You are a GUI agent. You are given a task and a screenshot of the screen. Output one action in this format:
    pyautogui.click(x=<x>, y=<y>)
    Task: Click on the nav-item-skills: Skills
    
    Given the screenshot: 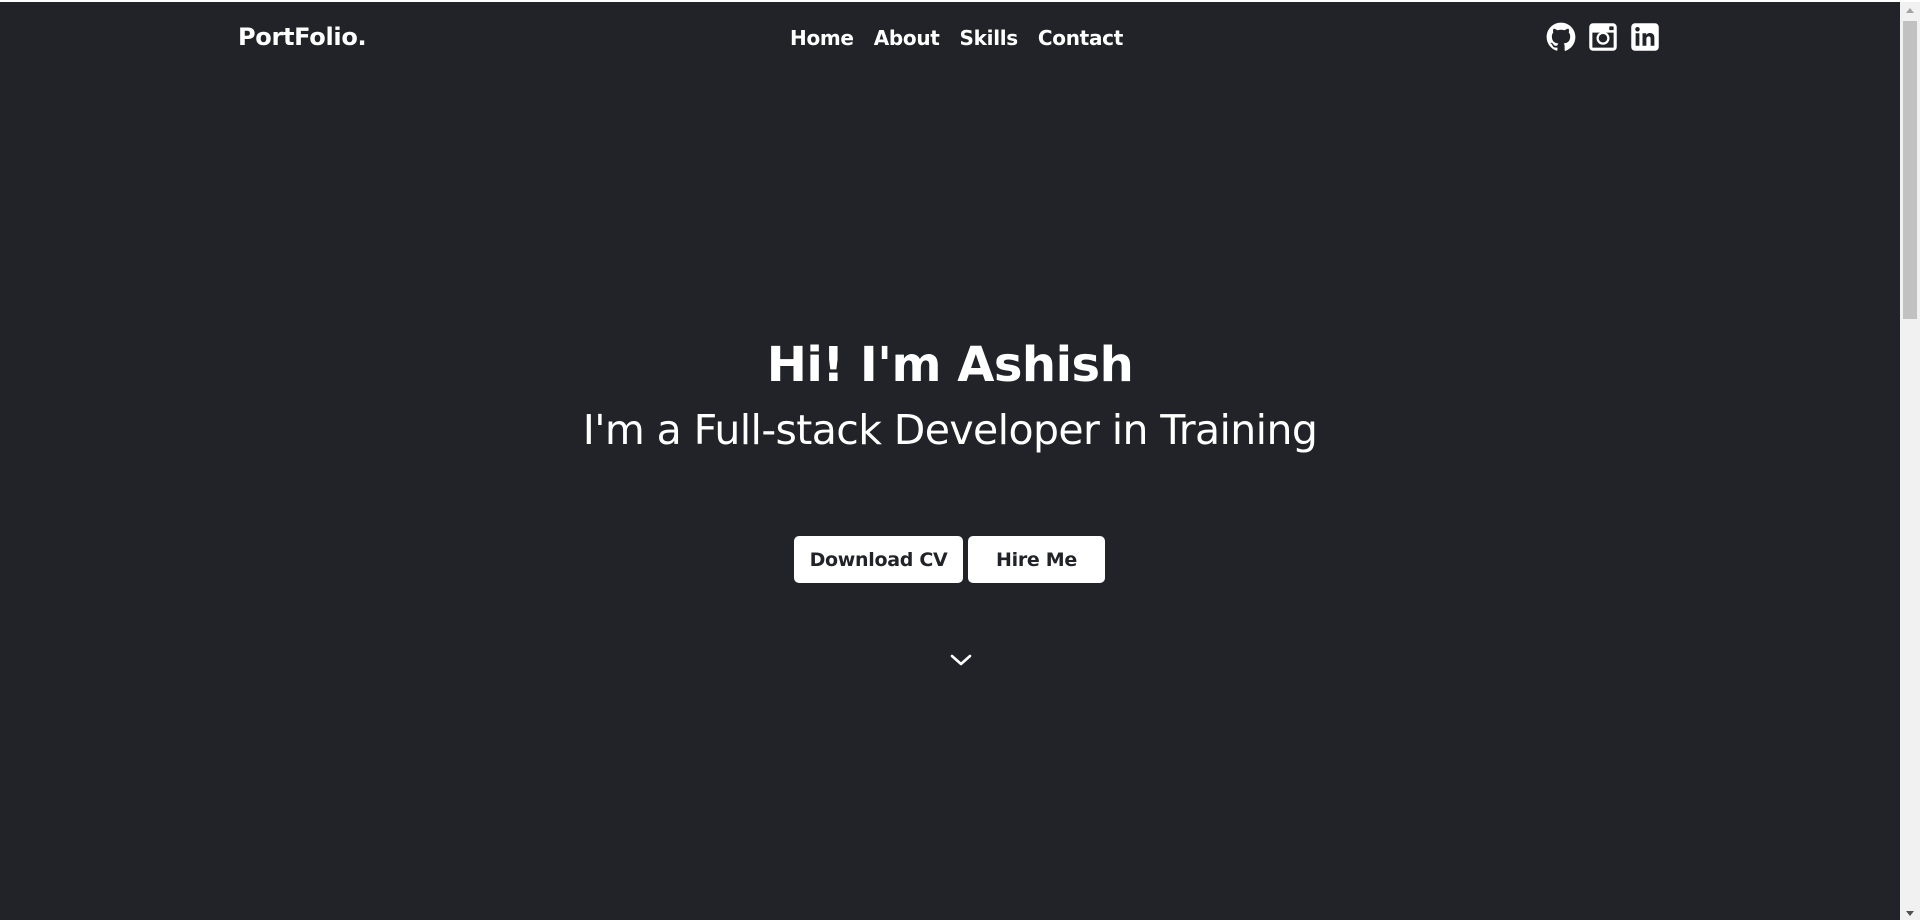 What is the action you would take?
    pyautogui.click(x=989, y=38)
    